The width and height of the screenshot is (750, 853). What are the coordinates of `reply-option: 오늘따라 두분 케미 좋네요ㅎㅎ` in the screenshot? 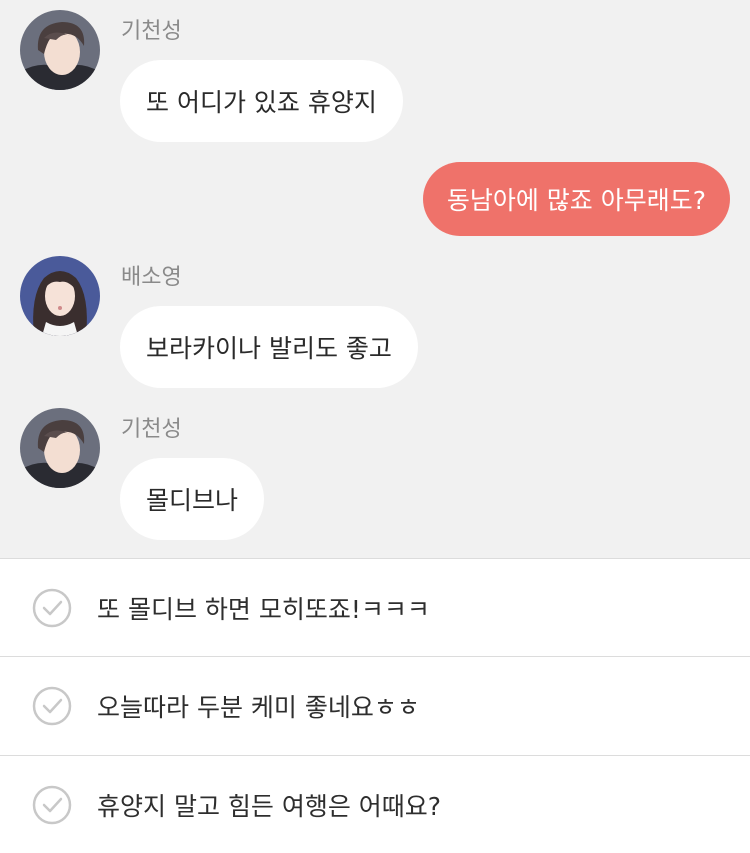 It's located at (375, 705).